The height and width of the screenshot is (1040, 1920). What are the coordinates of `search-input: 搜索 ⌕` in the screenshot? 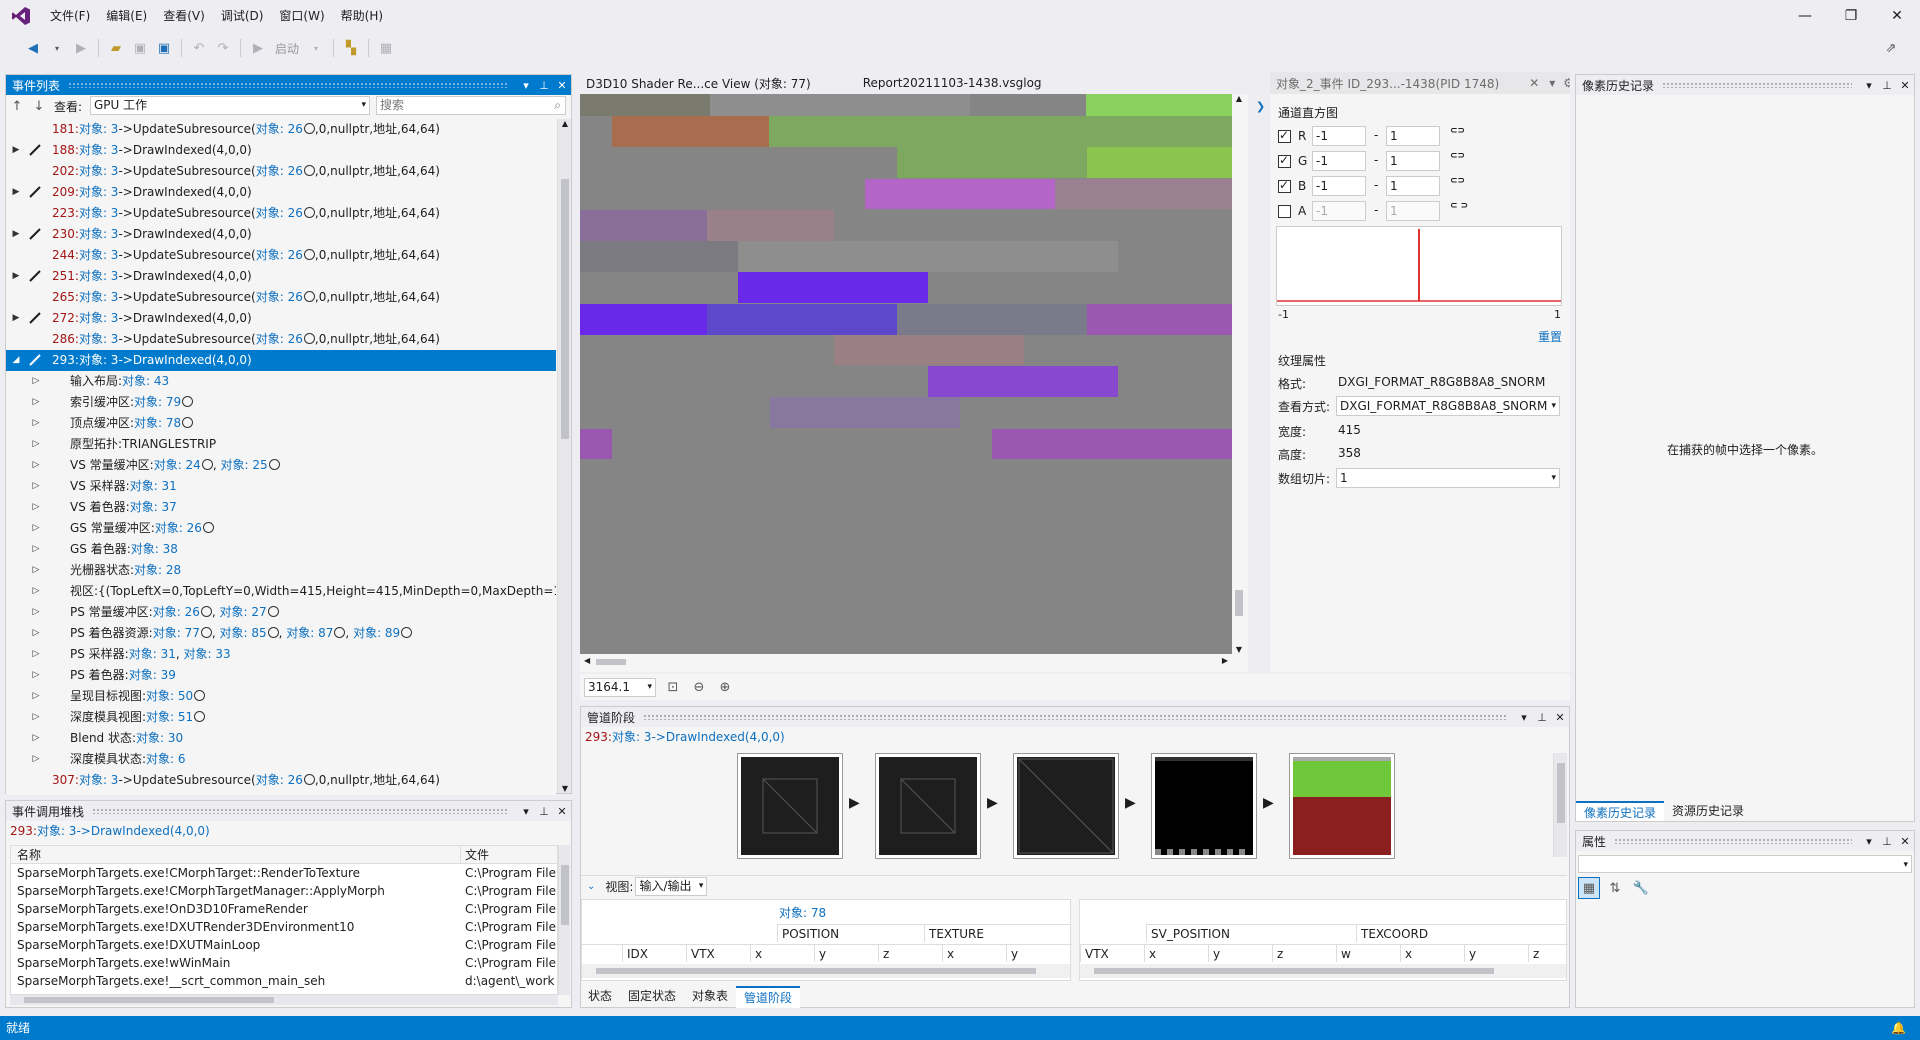 It's located at (471, 105).